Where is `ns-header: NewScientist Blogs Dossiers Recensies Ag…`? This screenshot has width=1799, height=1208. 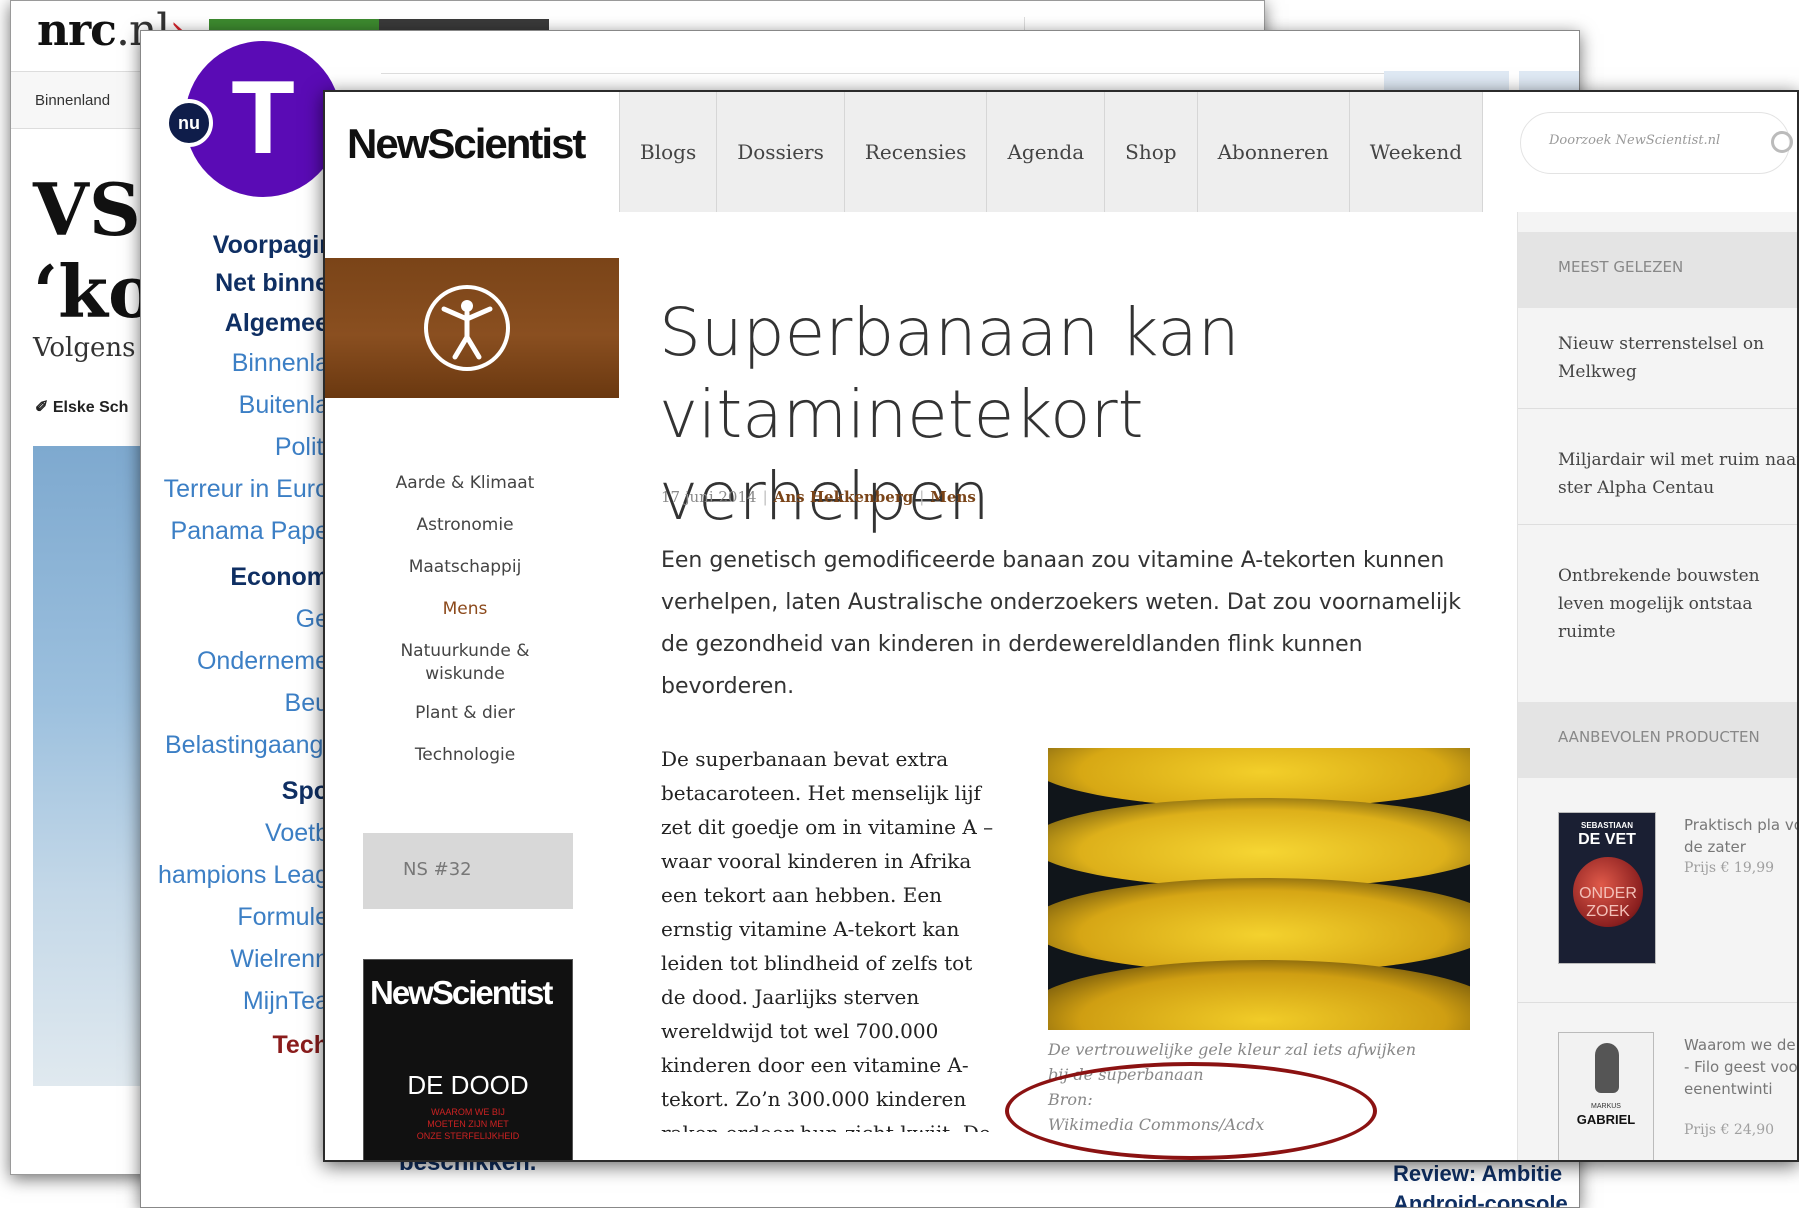 ns-header: NewScientist Blogs Dossiers Recensies Ag… is located at coordinates (1061, 152).